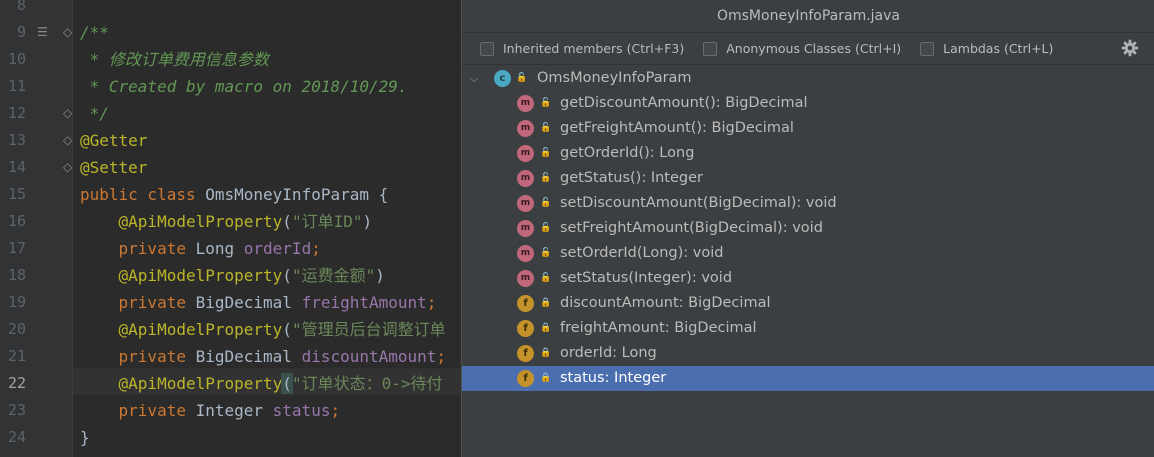 The image size is (1154, 457). I want to click on line-number: 8, so click(21, 7).